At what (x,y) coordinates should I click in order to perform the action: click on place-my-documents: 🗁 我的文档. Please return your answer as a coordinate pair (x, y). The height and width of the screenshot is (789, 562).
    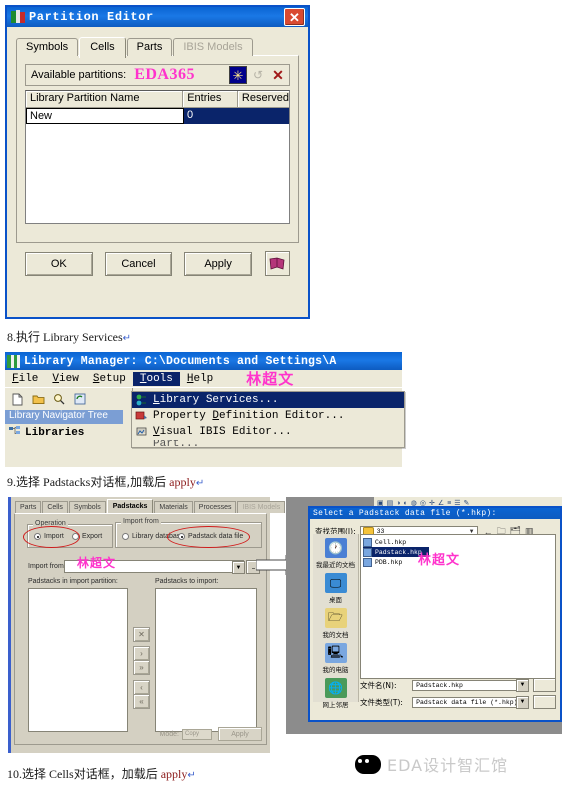
    Looking at the image, I should click on (335, 623).